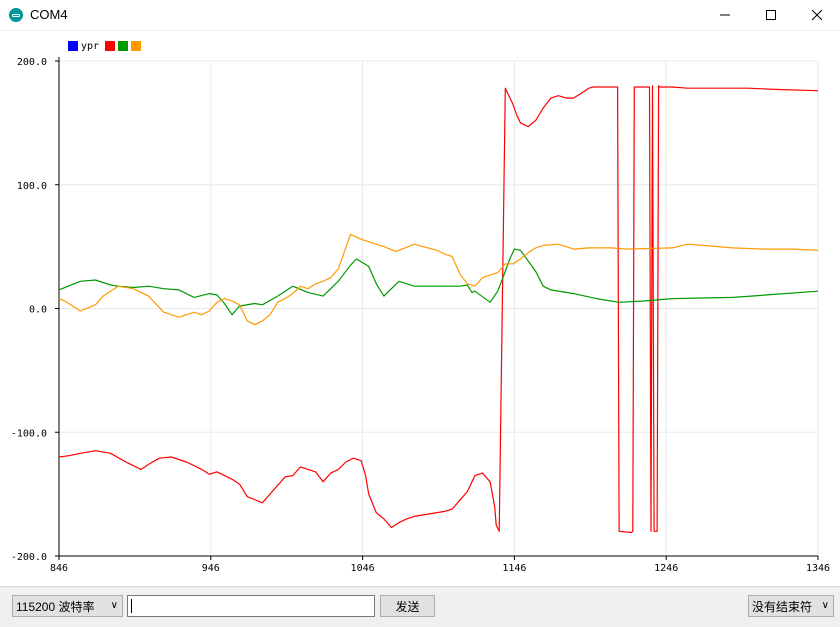  I want to click on y-tick-label: -100.0, so click(29, 433).